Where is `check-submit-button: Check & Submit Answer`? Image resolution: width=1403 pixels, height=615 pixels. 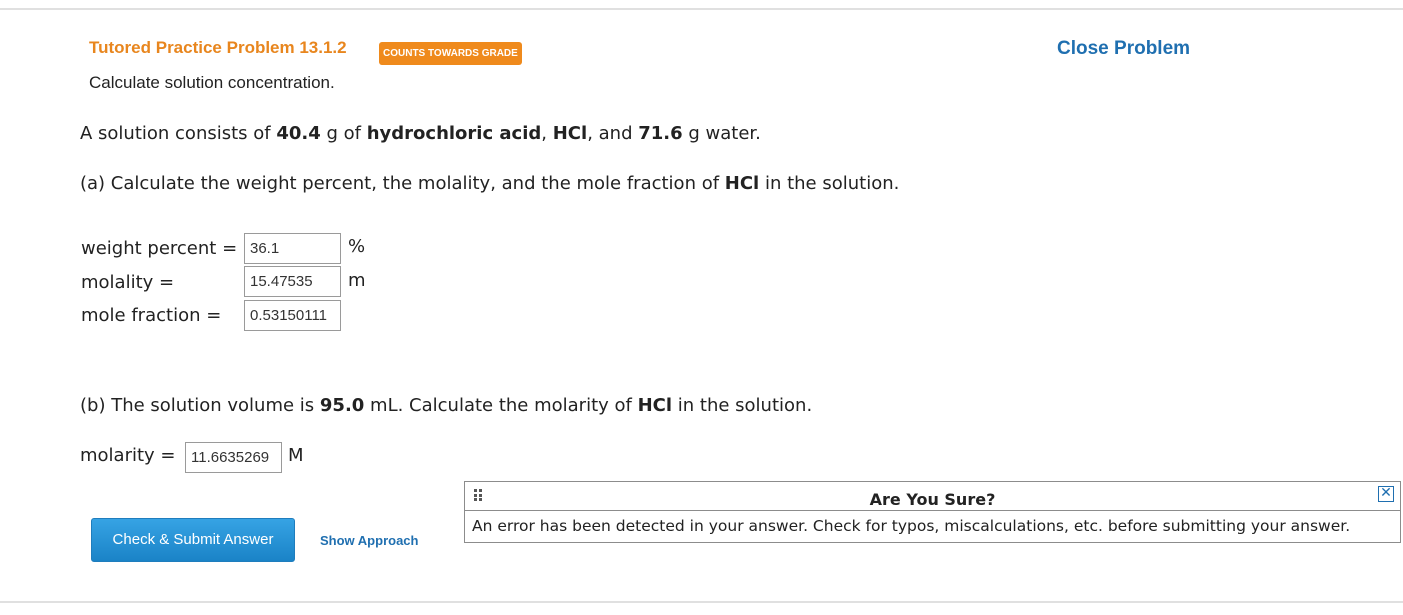
check-submit-button: Check & Submit Answer is located at coordinates (193, 540).